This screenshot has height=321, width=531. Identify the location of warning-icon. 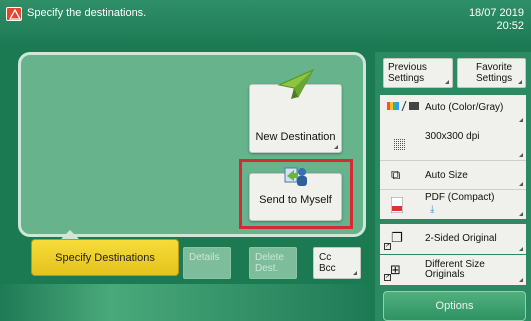
(14, 14).